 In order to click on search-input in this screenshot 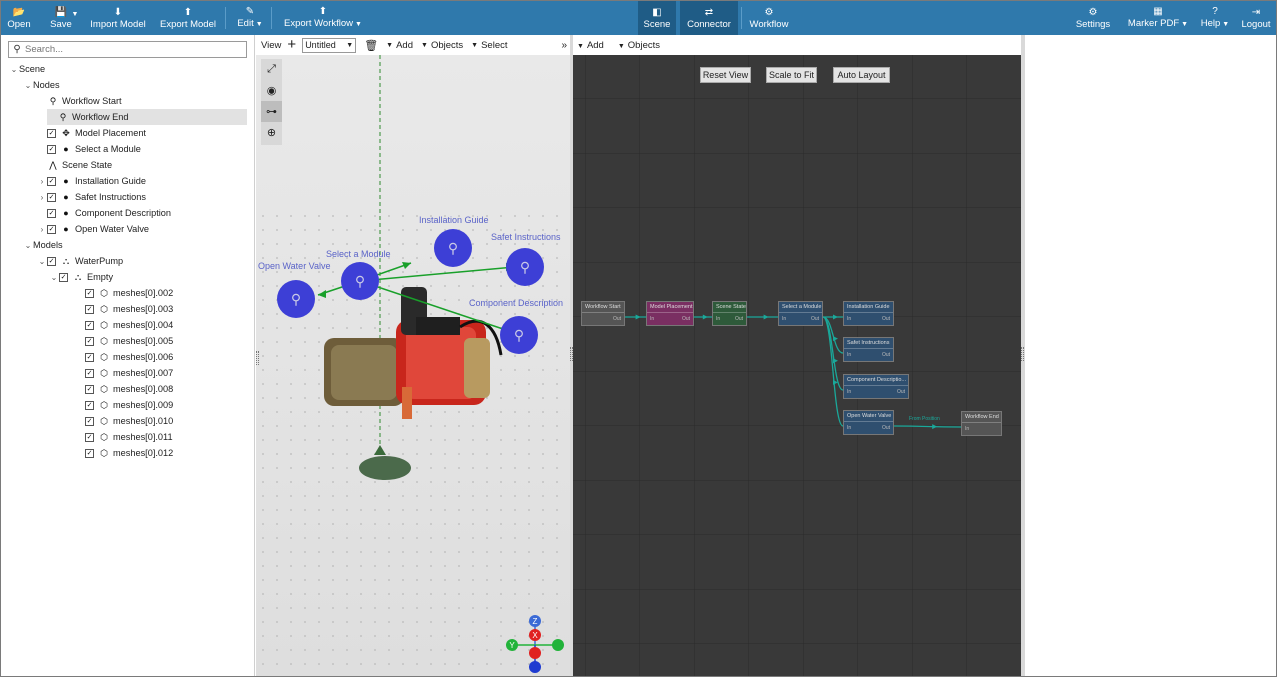, I will do `click(132, 49)`.